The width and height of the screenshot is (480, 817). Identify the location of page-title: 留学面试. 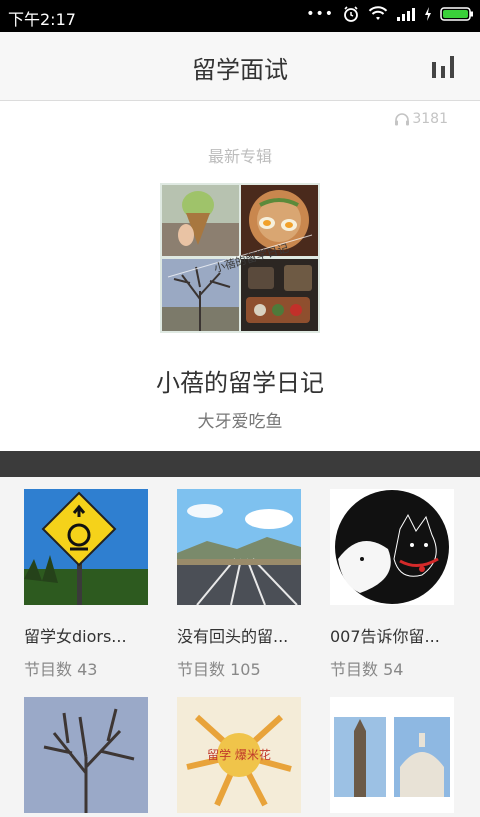
(240, 70).